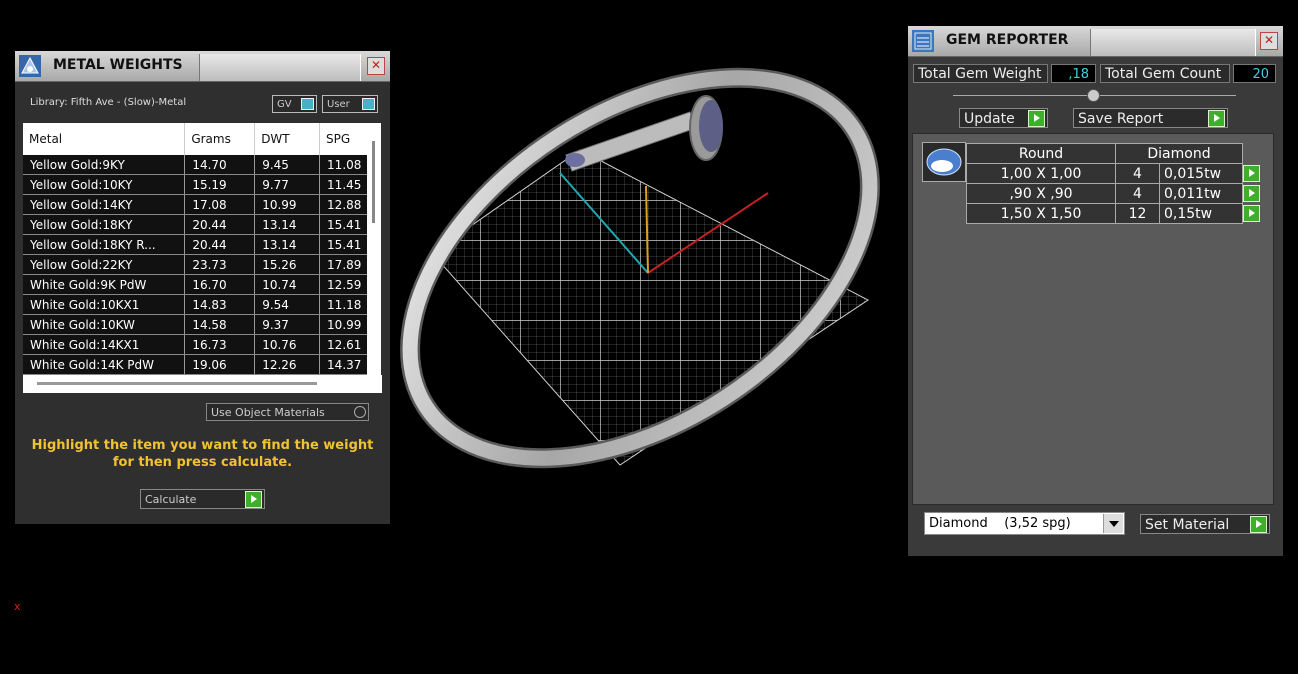 Image resolution: width=1298 pixels, height=674 pixels. What do you see at coordinates (989, 119) in the screenshot?
I see `update-label: Update` at bounding box center [989, 119].